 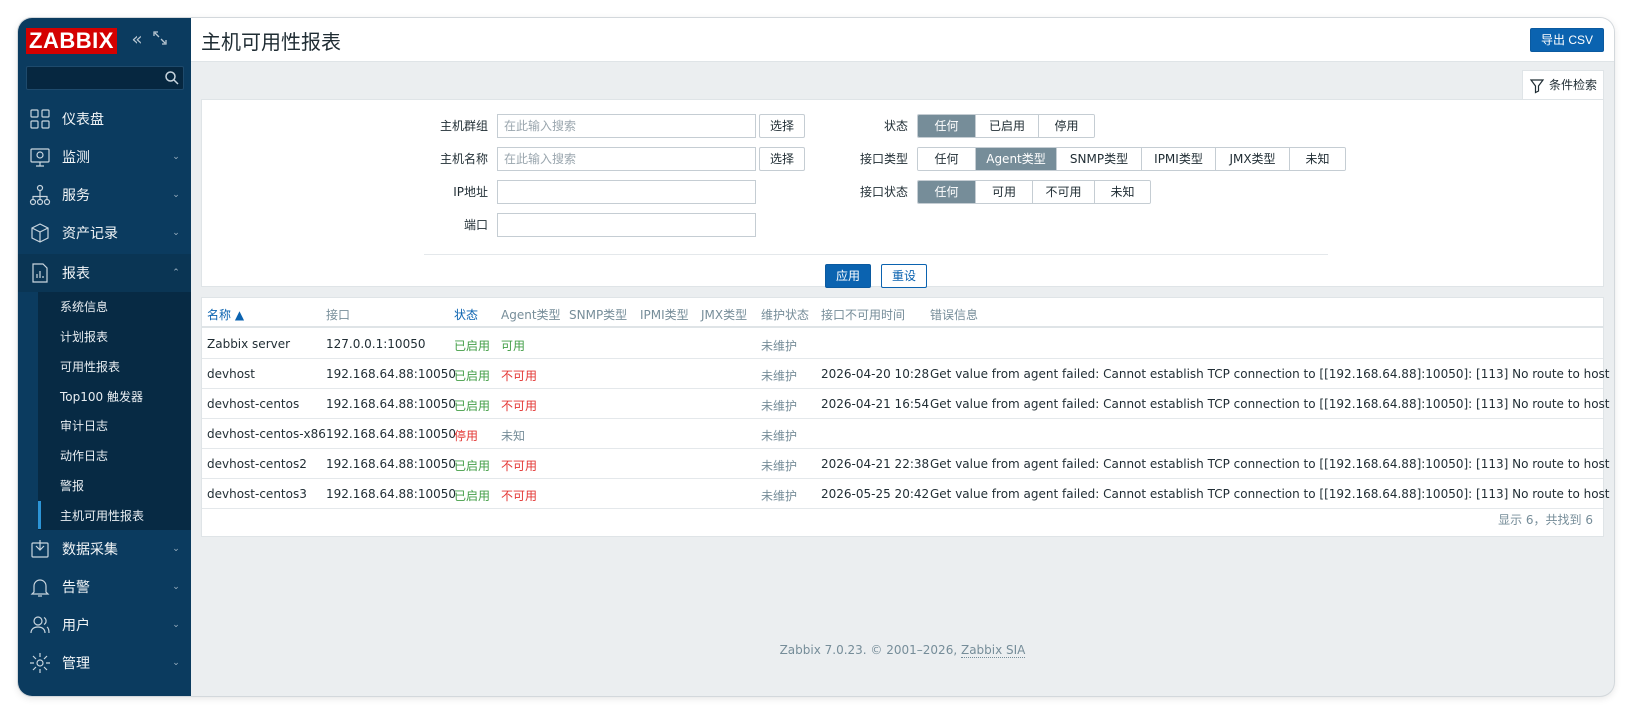 What do you see at coordinates (104, 233) in the screenshot?
I see `nav-inventory: 资产记录 ⌄` at bounding box center [104, 233].